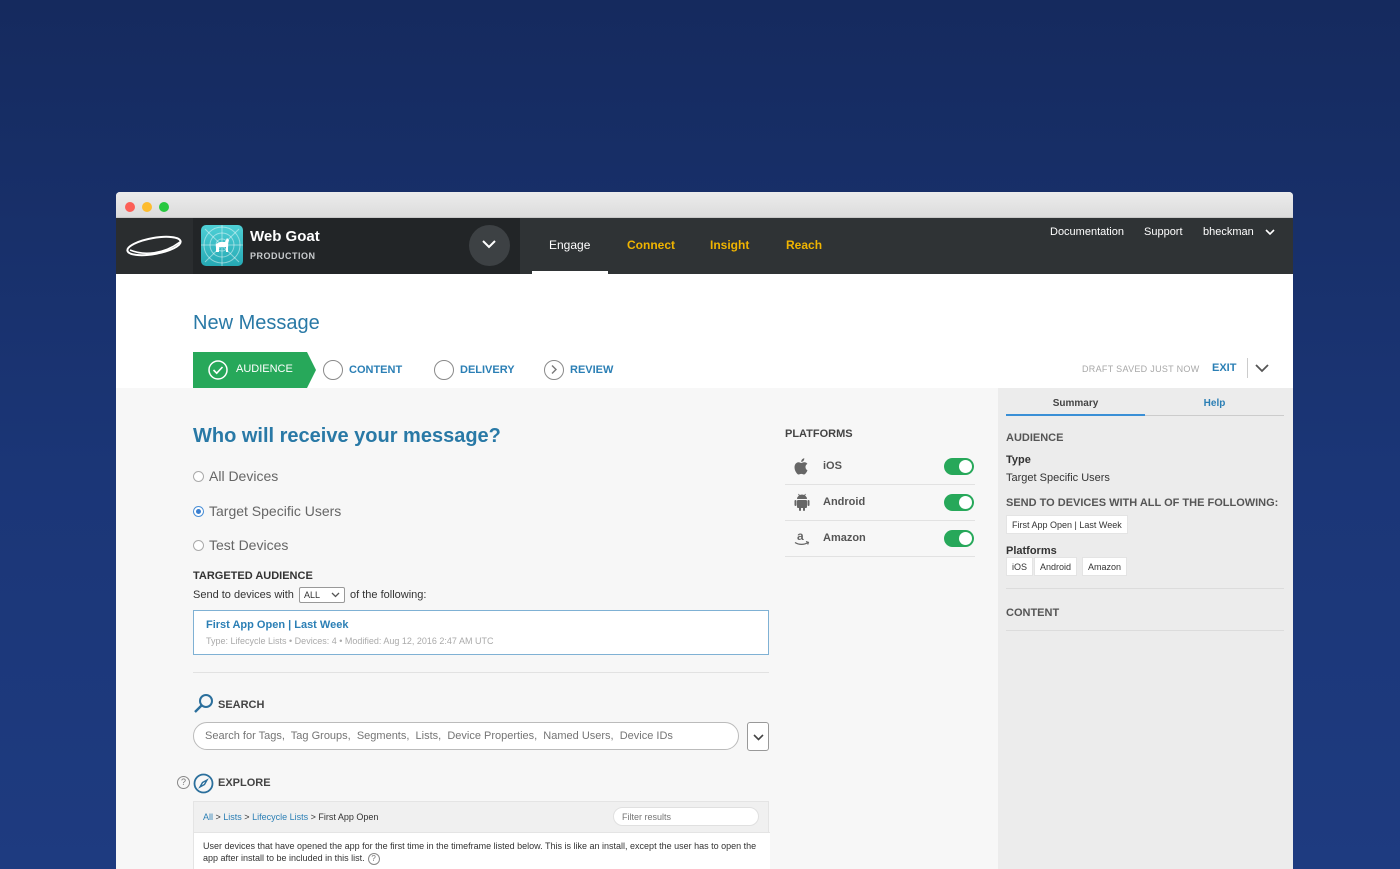  Describe the element at coordinates (1214, 403) in the screenshot. I see `tab-help: Help` at that location.